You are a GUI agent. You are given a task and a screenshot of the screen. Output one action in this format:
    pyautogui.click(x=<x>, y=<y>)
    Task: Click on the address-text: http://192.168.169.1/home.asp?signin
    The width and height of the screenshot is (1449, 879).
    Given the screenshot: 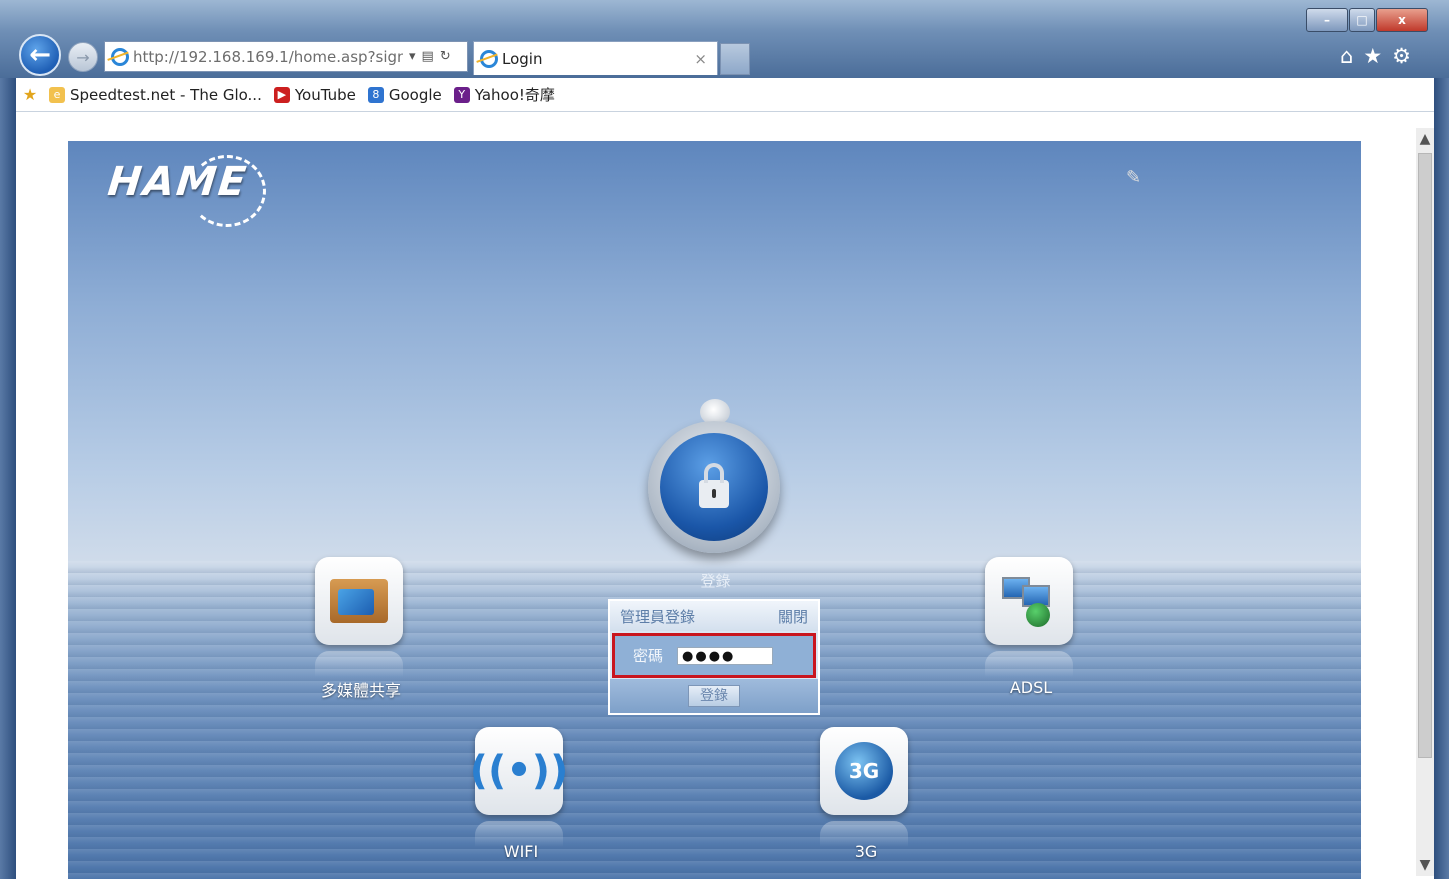 What is the action you would take?
    pyautogui.click(x=268, y=57)
    